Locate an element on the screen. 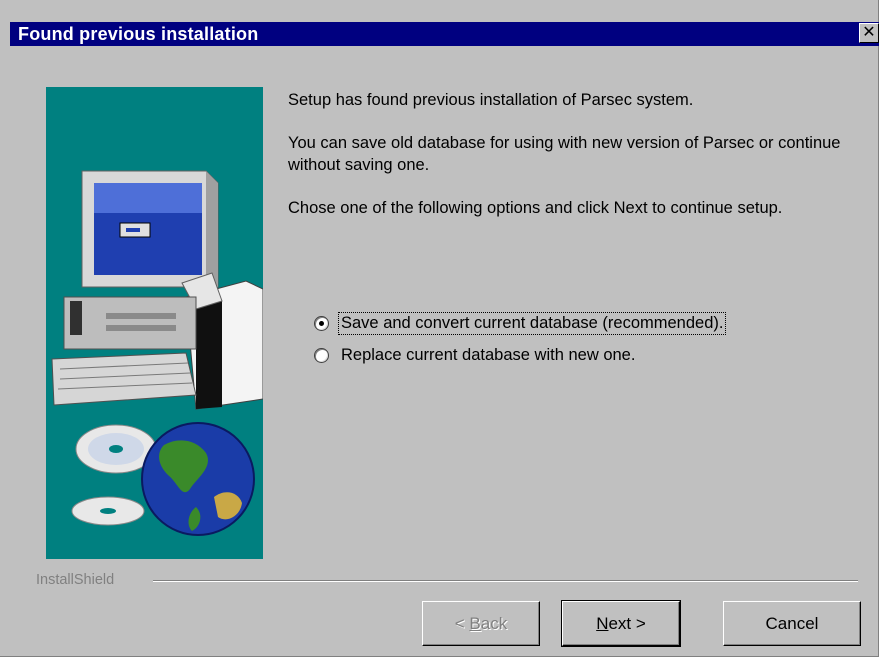  cancel-button: Cancel is located at coordinates (792, 623).